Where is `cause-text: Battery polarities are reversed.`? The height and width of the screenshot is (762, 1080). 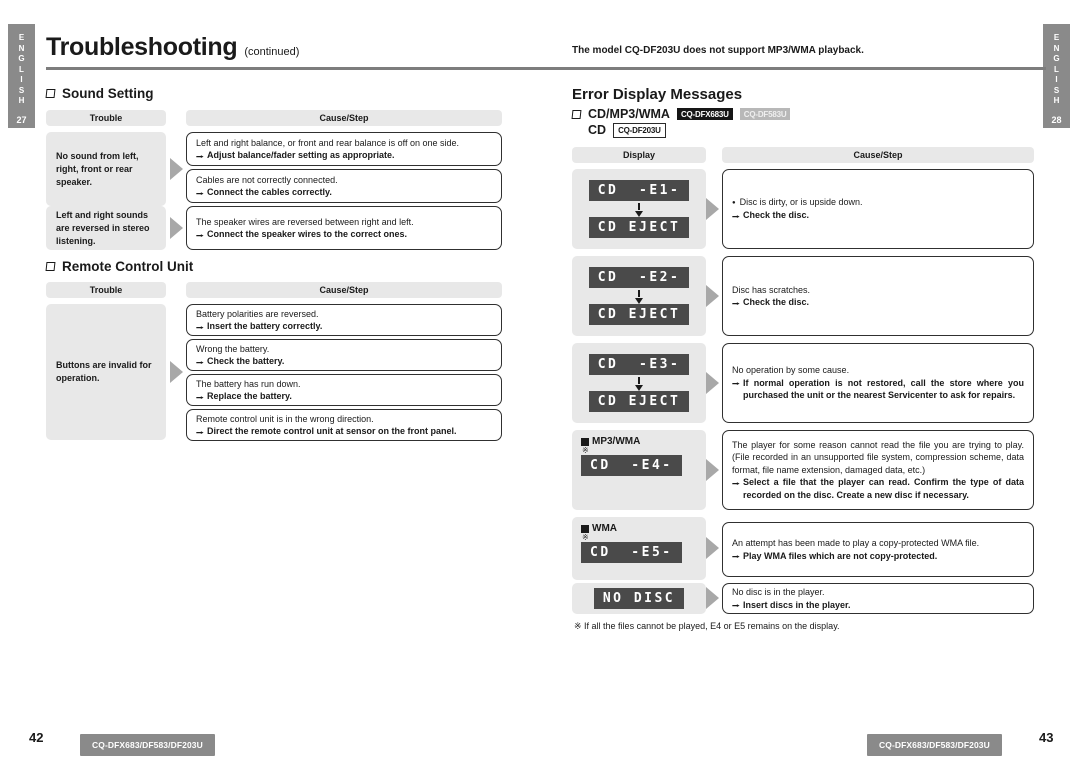 cause-text: Battery polarities are reversed. is located at coordinates (257, 313).